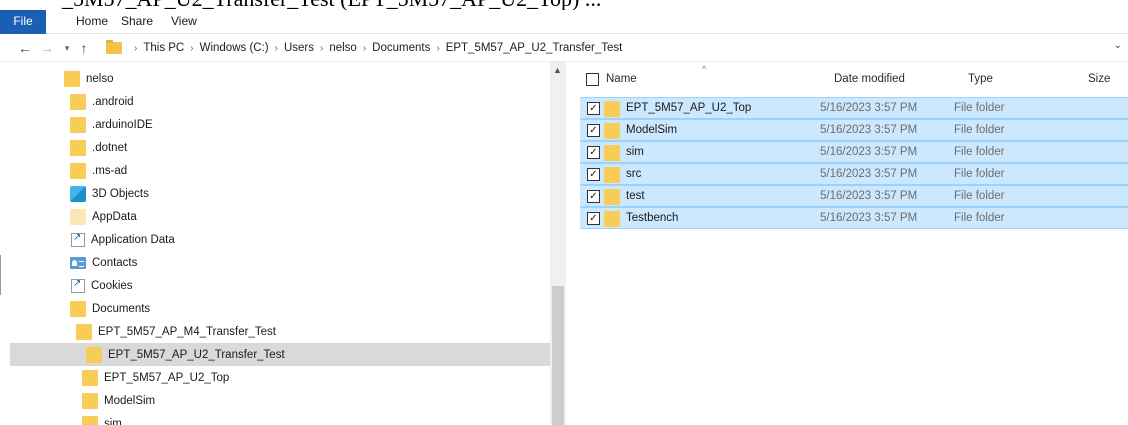 The width and height of the screenshot is (1128, 425). What do you see at coordinates (275, 418) in the screenshot?
I see `nav-item-sim: sim` at bounding box center [275, 418].